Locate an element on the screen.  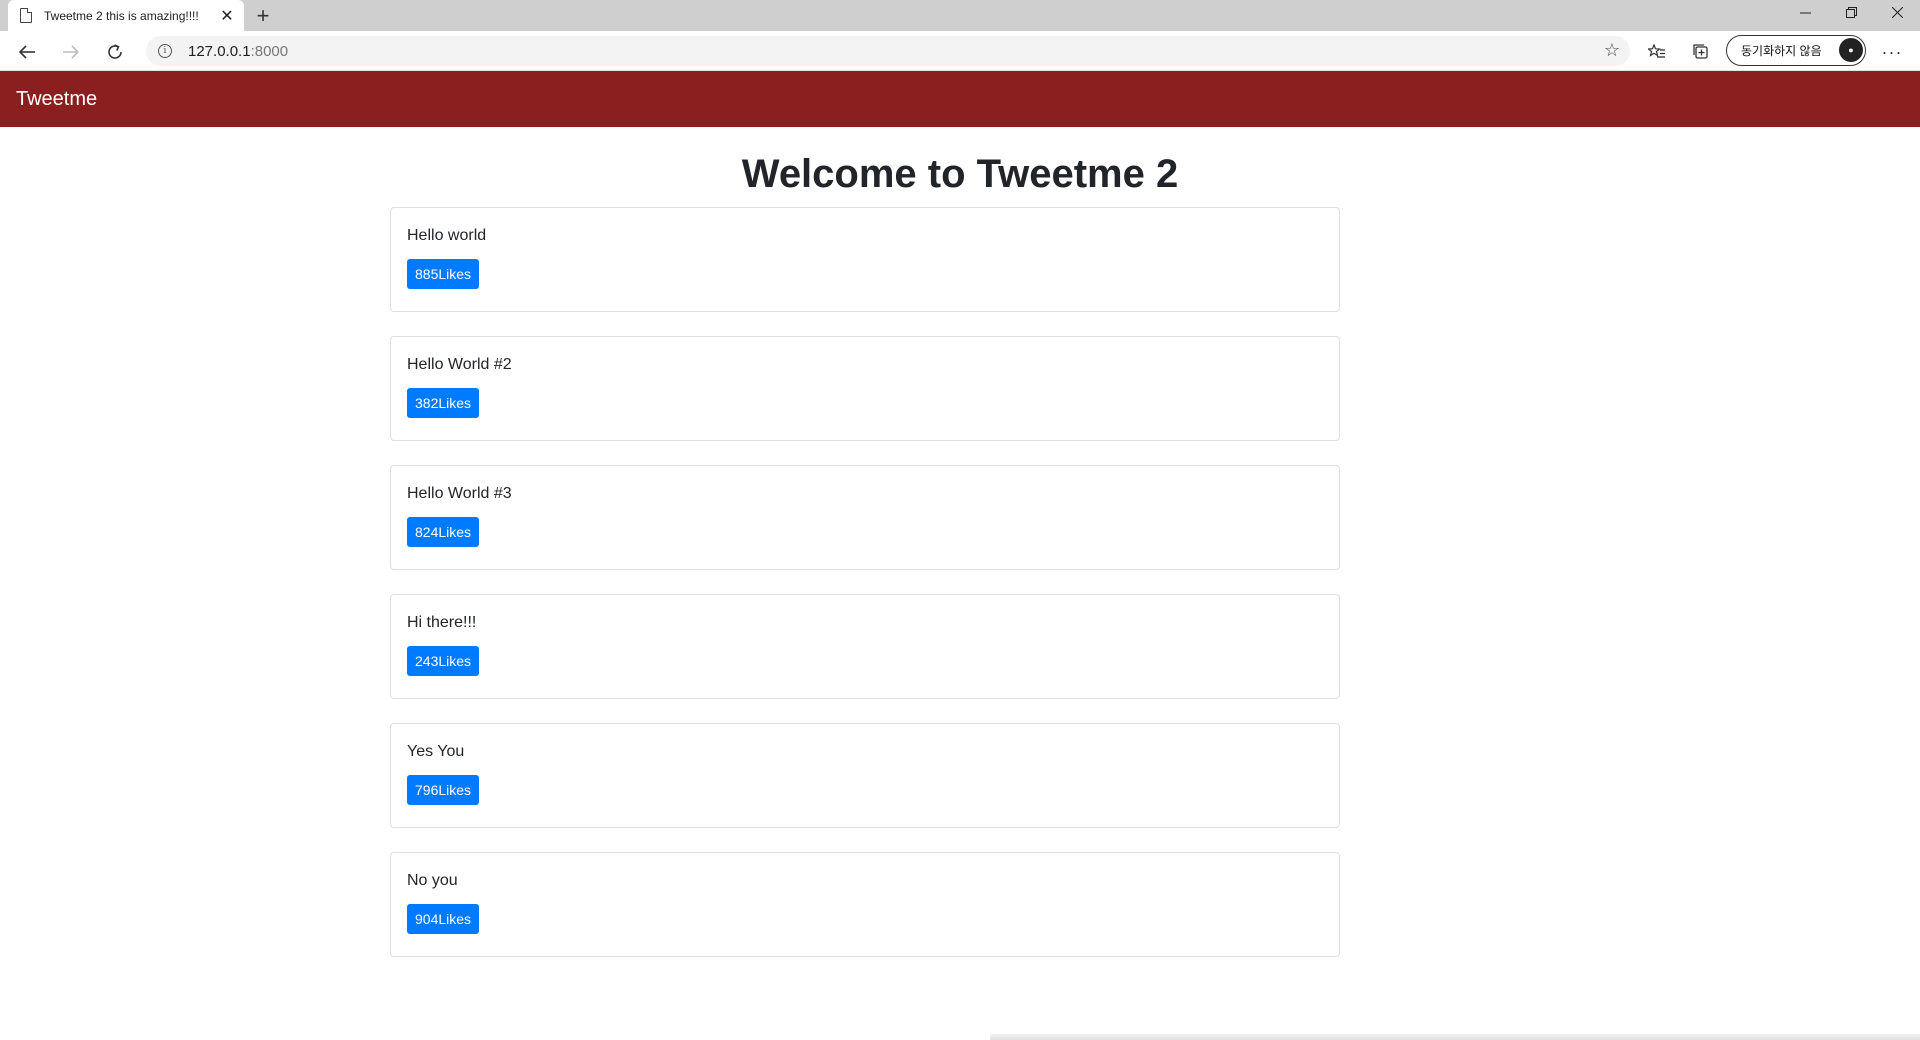
like-button: 243Likes is located at coordinates (443, 661).